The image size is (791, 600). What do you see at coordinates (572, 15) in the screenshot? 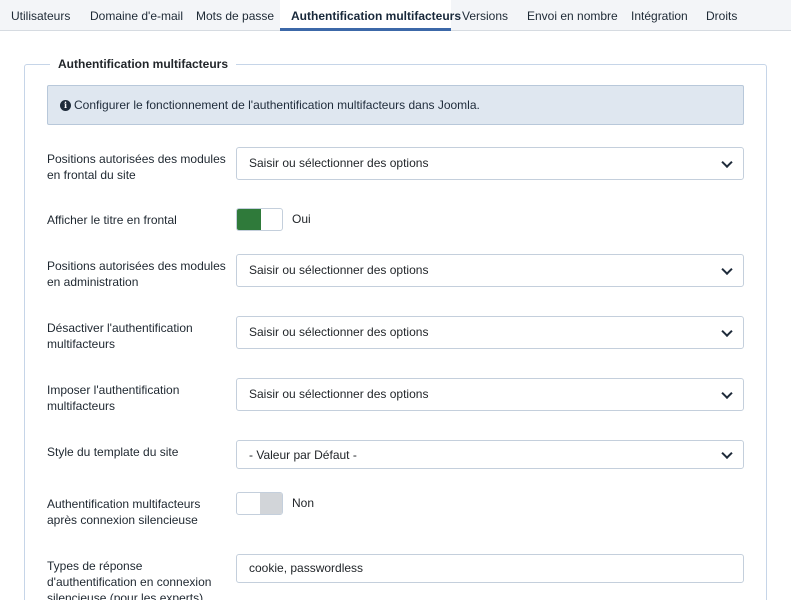
I see `tab-envoi-en-nombre: Envoi en nombre` at bounding box center [572, 15].